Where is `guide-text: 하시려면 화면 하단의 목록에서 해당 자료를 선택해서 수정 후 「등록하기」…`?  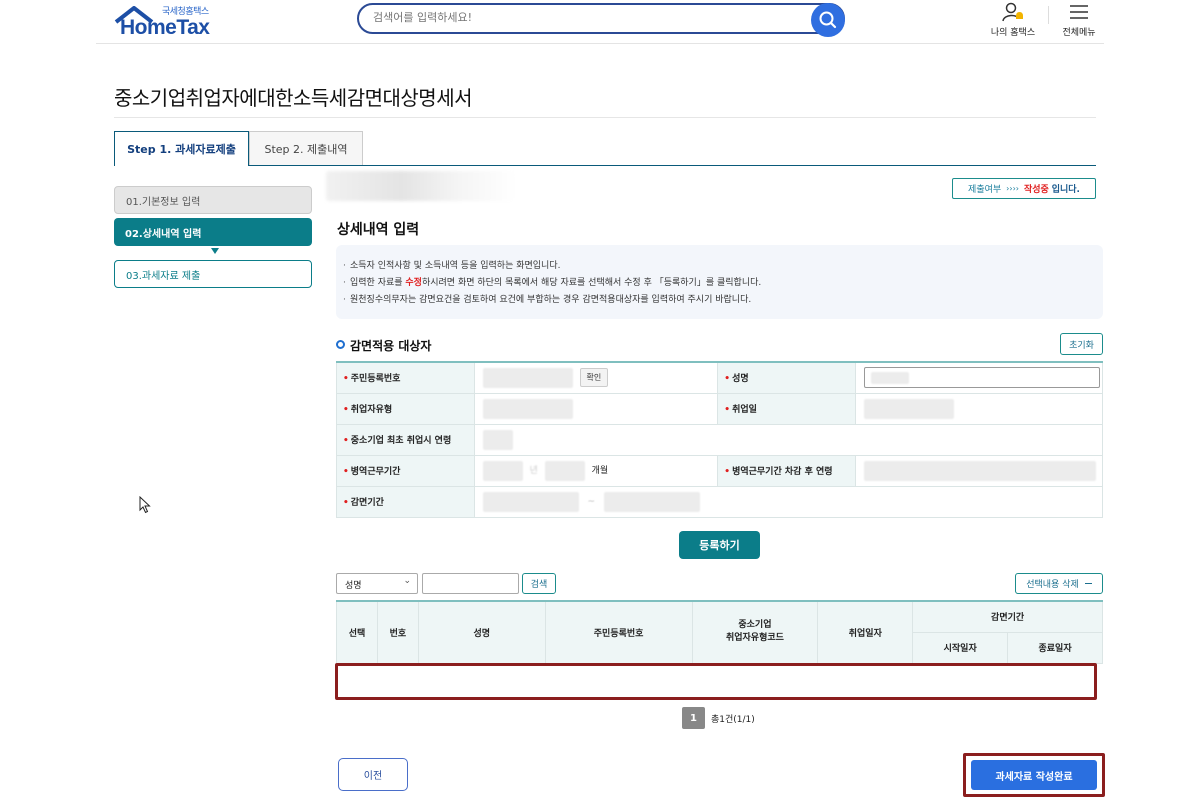
guide-text: 하시려면 화면 하단의 목록에서 해당 자료를 선택해서 수정 후 「등록하기」… is located at coordinates (591, 283).